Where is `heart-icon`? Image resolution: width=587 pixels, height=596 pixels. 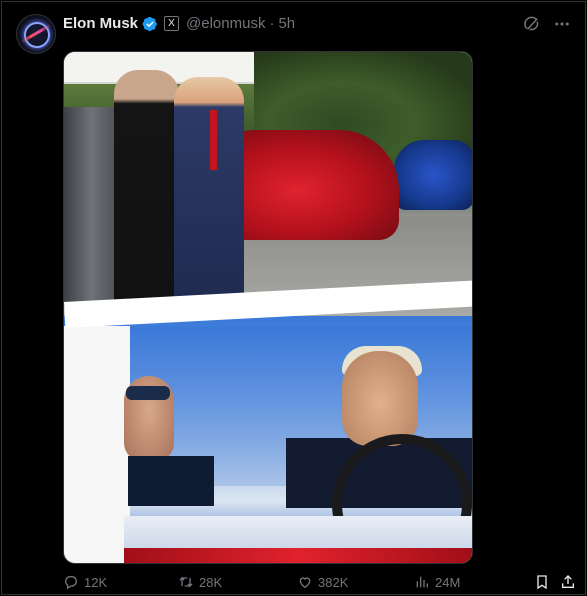
heart-icon is located at coordinates (305, 583).